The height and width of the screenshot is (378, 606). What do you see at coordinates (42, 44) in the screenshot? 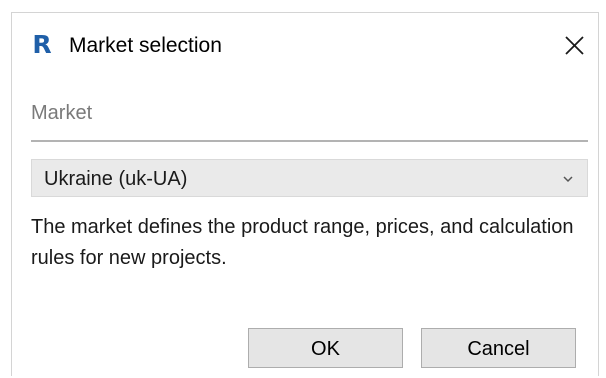
I see `app-logo-icon: R` at bounding box center [42, 44].